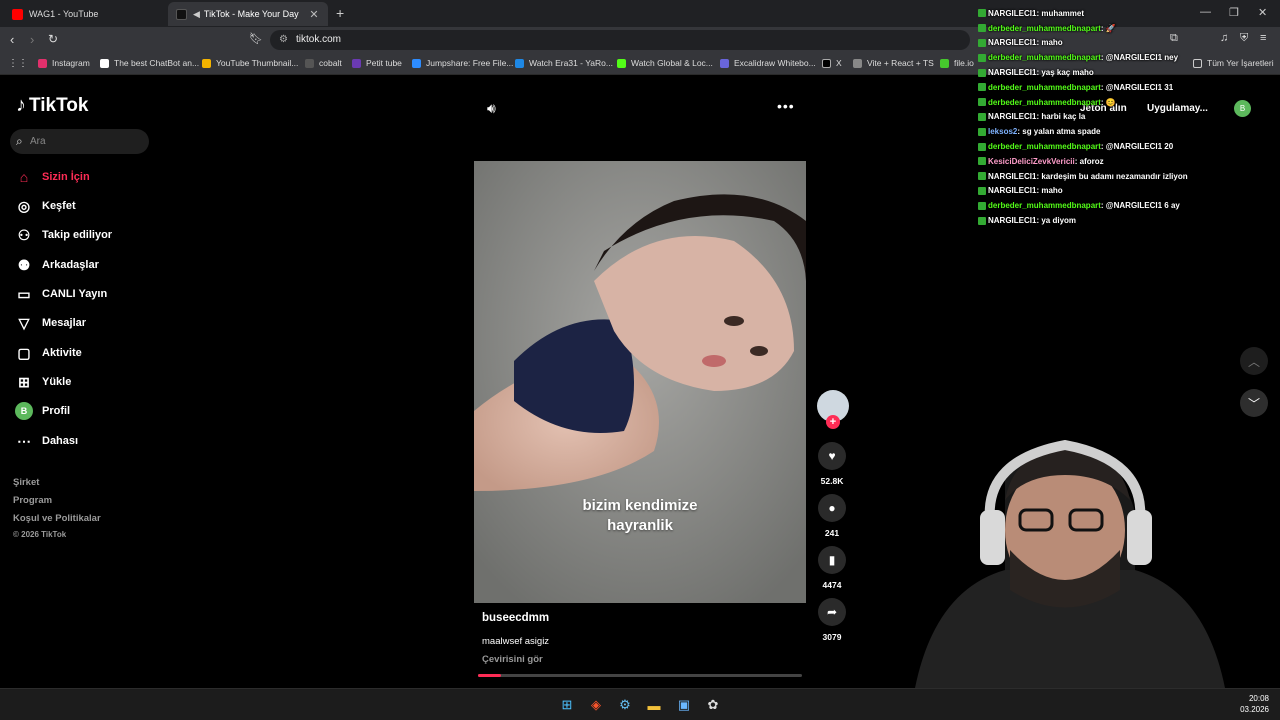  I want to click on footer-link-program: Program, so click(32, 500).